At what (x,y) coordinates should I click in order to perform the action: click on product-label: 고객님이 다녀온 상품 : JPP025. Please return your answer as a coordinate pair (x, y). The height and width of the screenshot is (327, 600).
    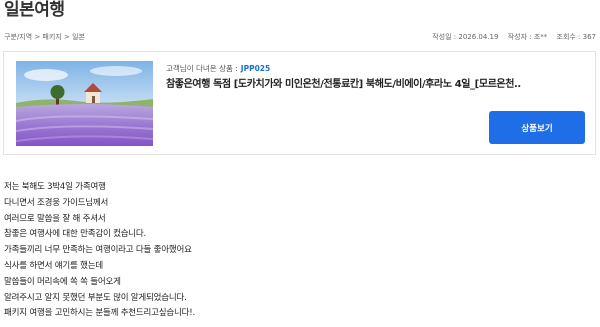
    Looking at the image, I should click on (218, 69).